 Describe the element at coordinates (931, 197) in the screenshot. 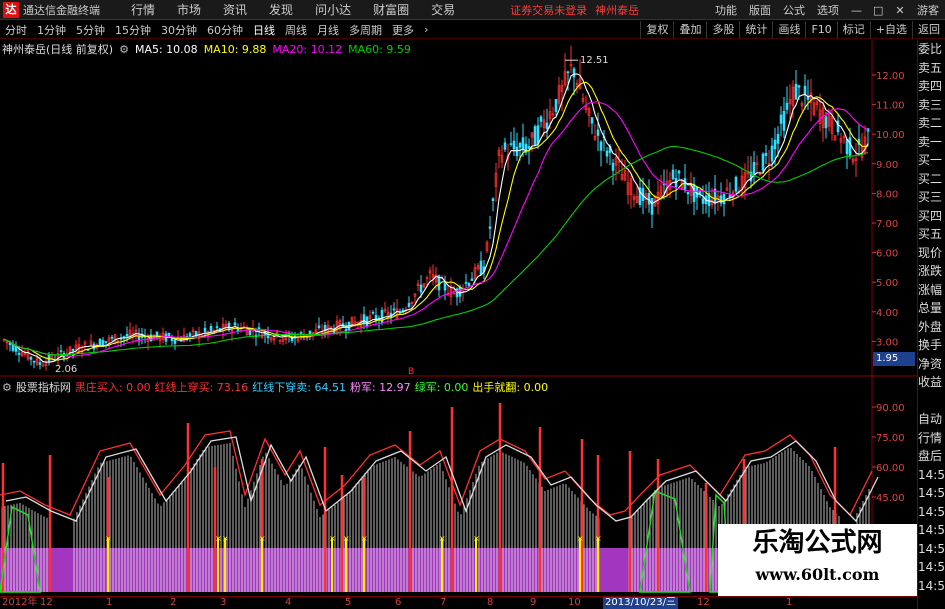

I see `side-item: 买三` at that location.